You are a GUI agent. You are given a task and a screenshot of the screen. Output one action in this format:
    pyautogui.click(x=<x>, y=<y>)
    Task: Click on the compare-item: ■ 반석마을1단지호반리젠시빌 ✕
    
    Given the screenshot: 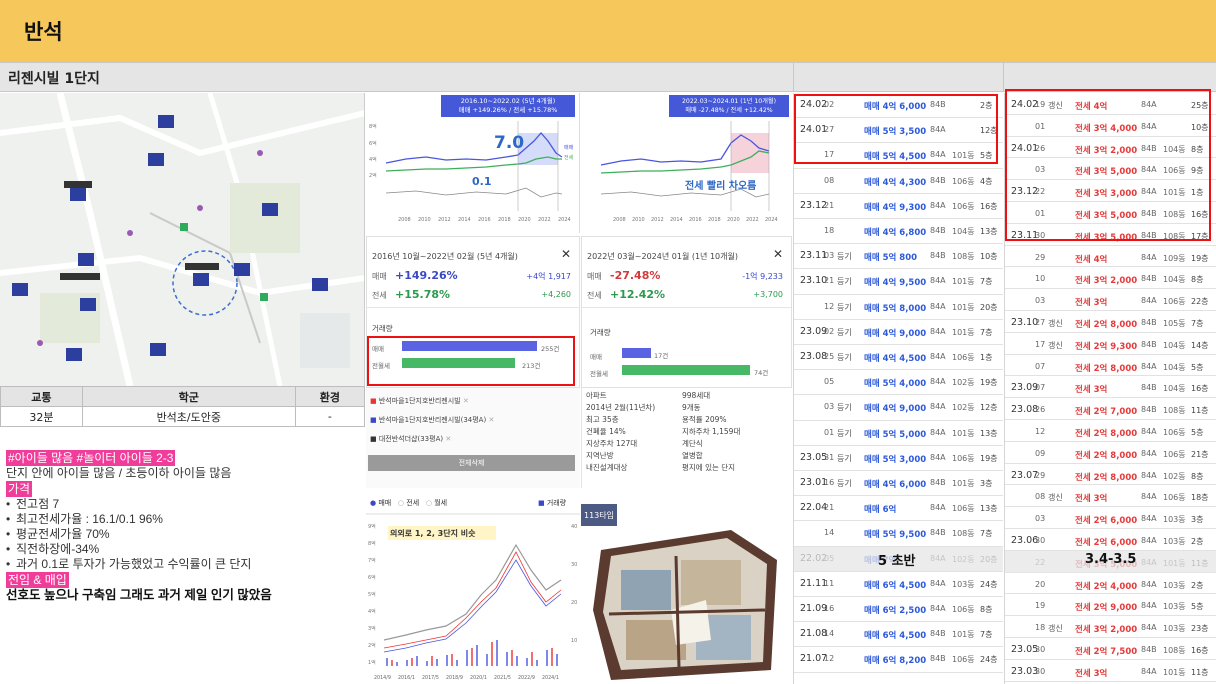 What is the action you would take?
    pyautogui.click(x=432, y=401)
    